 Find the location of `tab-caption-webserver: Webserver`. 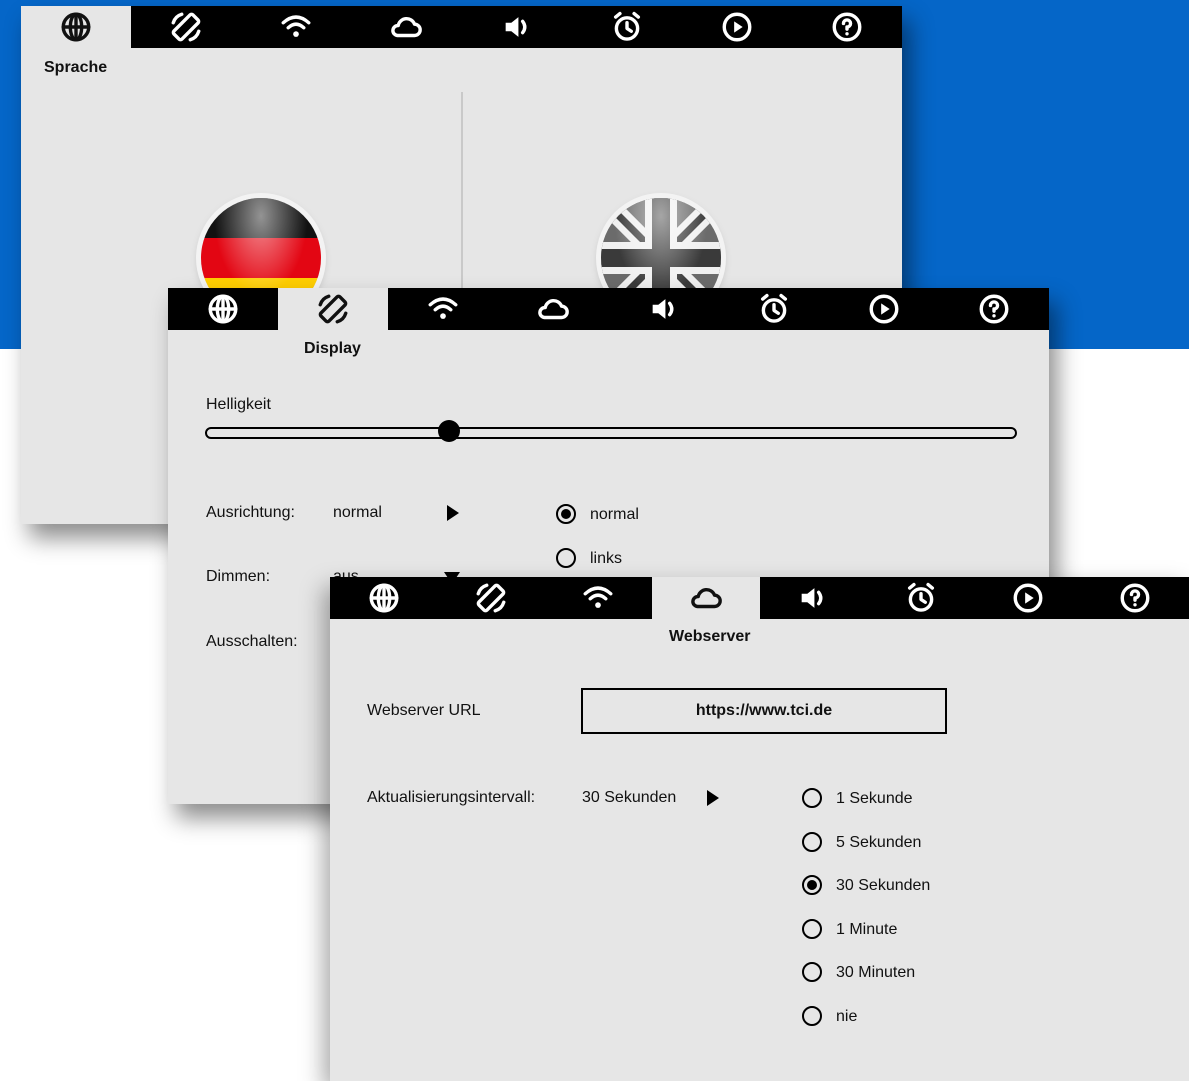

tab-caption-webserver: Webserver is located at coordinates (710, 636).